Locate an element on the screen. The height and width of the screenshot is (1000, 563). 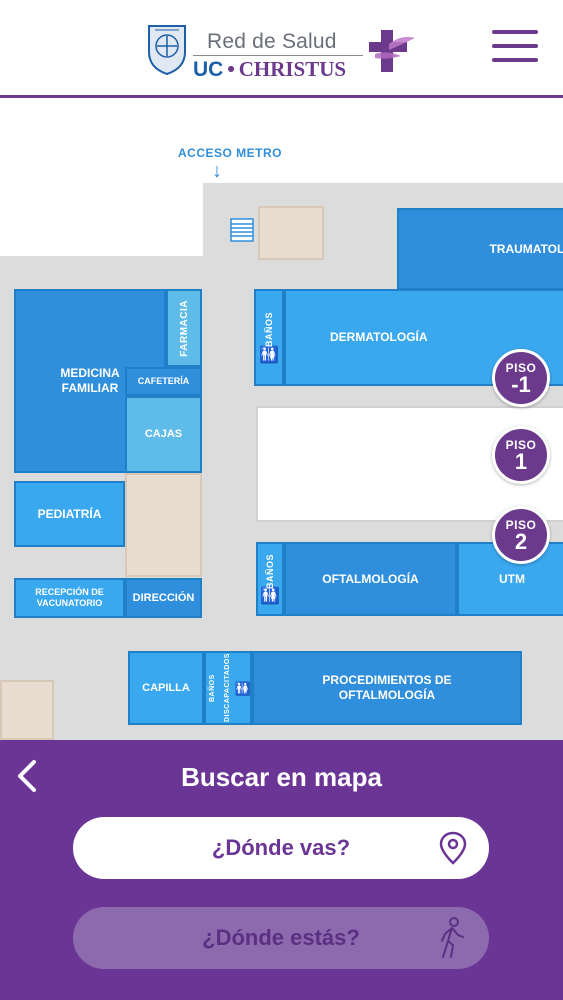
logo-uc: UC is located at coordinates (208, 69).